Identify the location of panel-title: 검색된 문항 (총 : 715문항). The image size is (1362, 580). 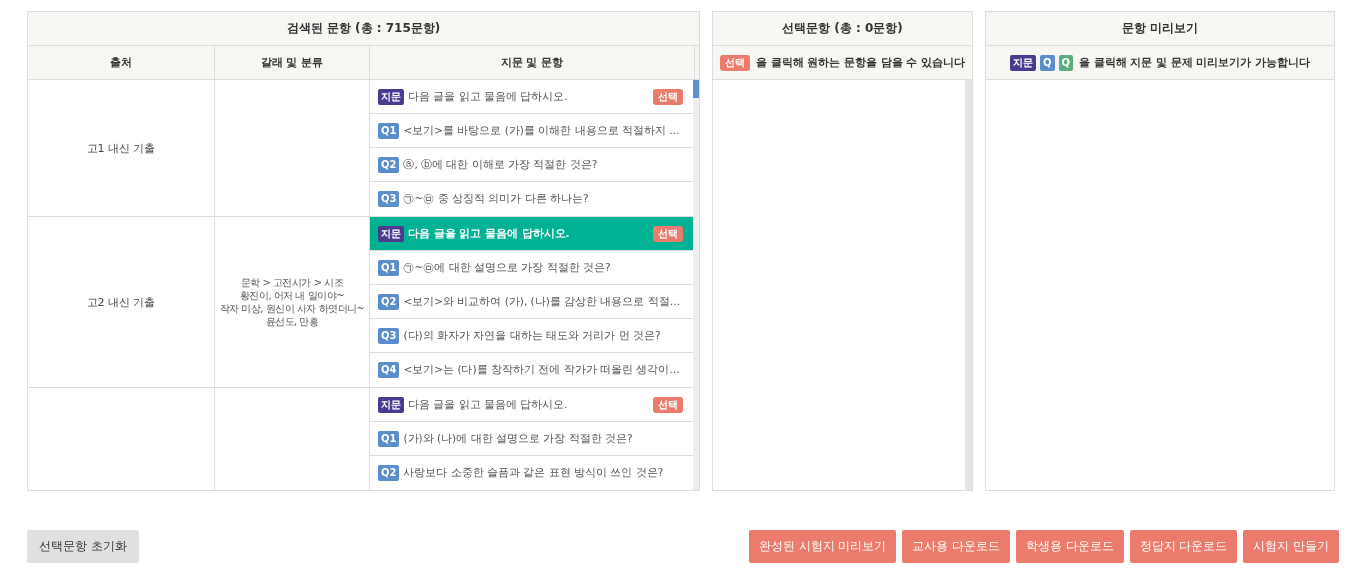
(363, 29).